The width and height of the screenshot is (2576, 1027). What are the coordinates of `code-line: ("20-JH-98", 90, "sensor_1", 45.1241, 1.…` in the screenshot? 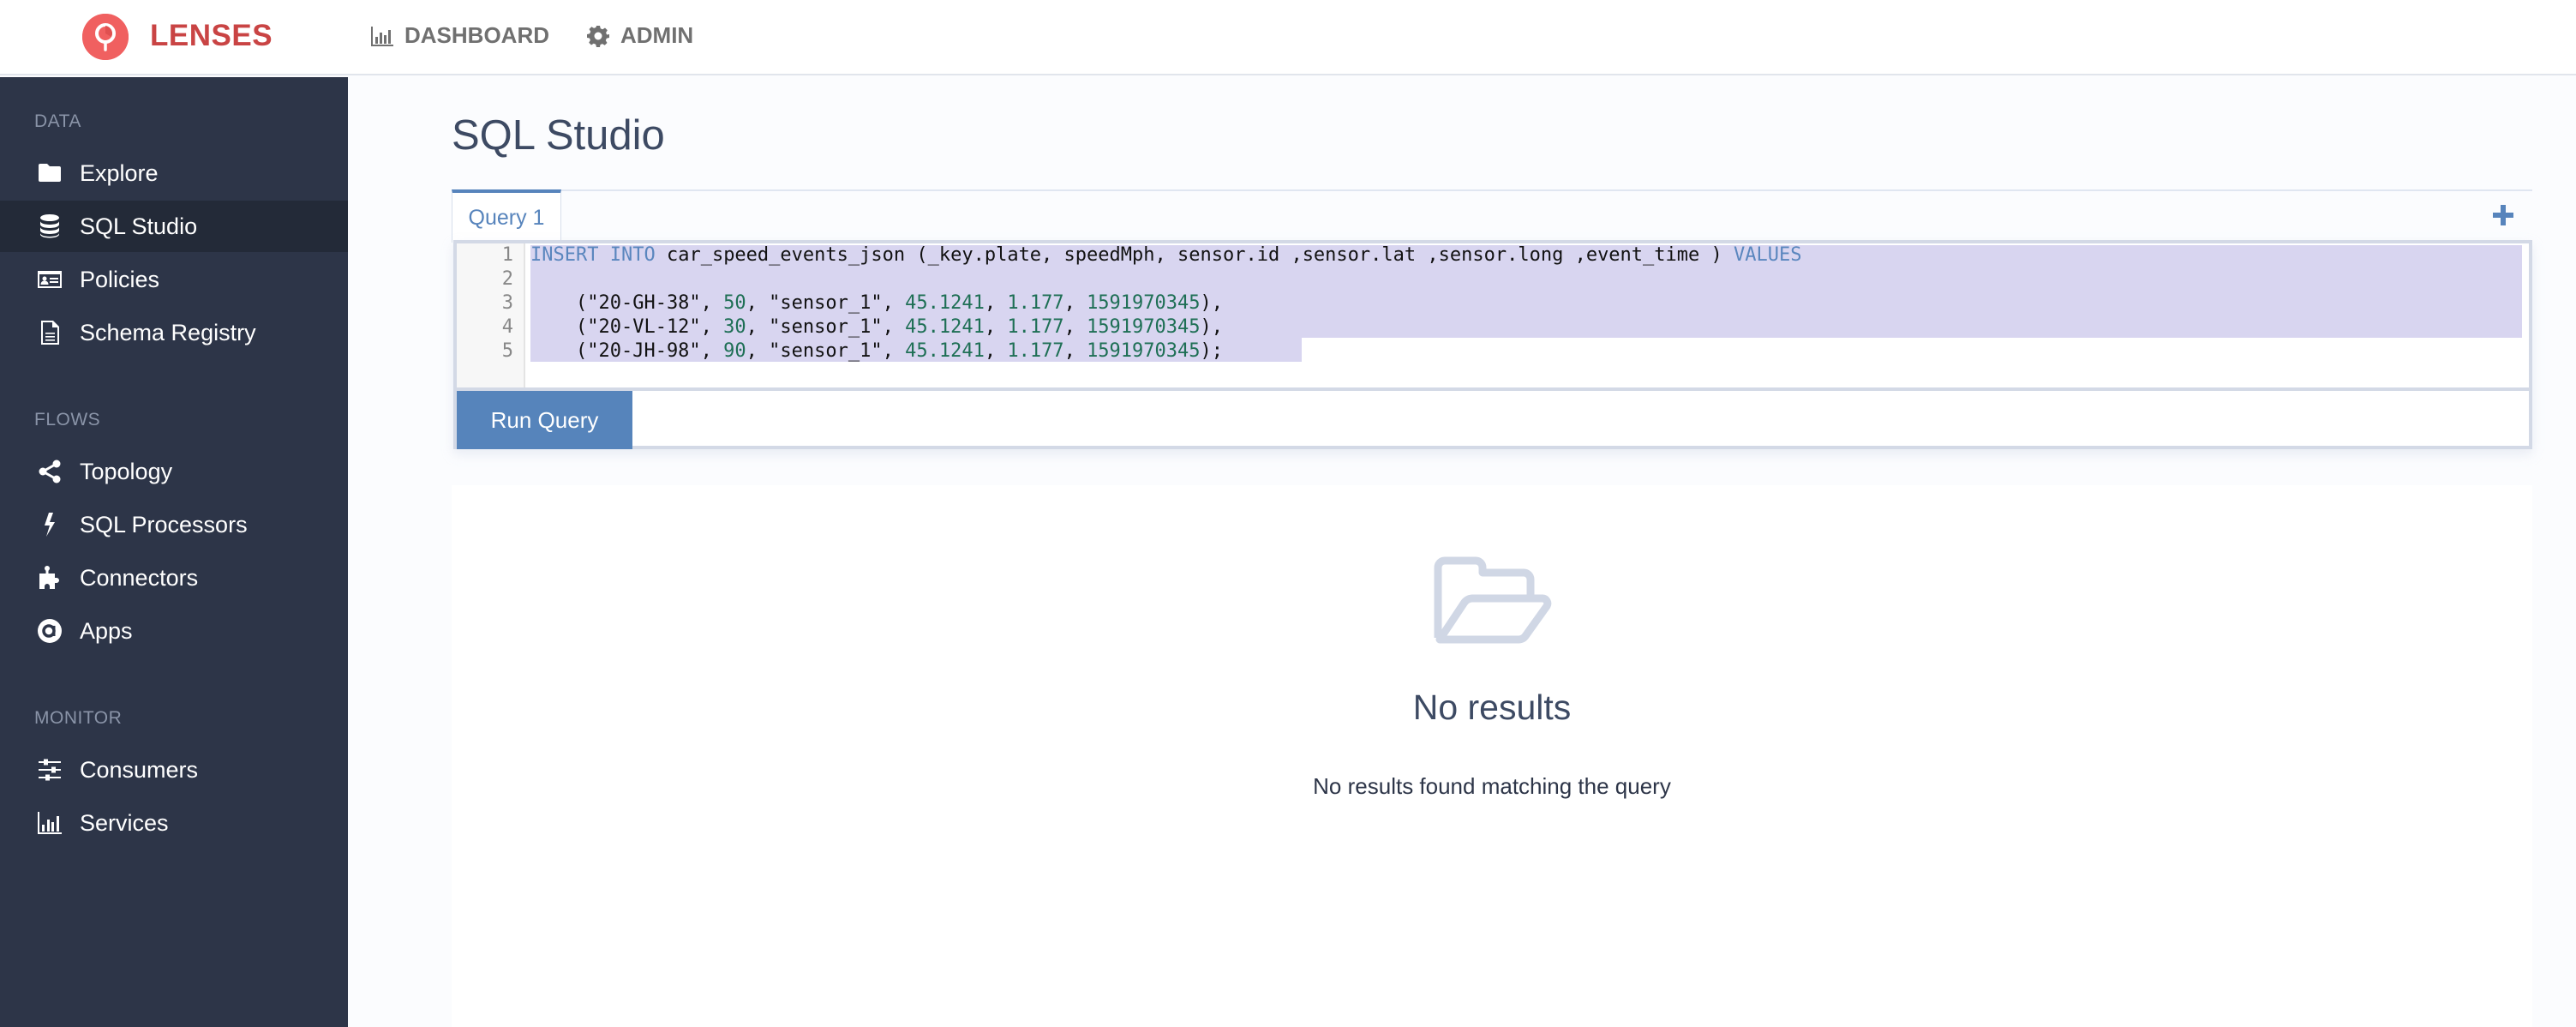 It's located at (877, 351).